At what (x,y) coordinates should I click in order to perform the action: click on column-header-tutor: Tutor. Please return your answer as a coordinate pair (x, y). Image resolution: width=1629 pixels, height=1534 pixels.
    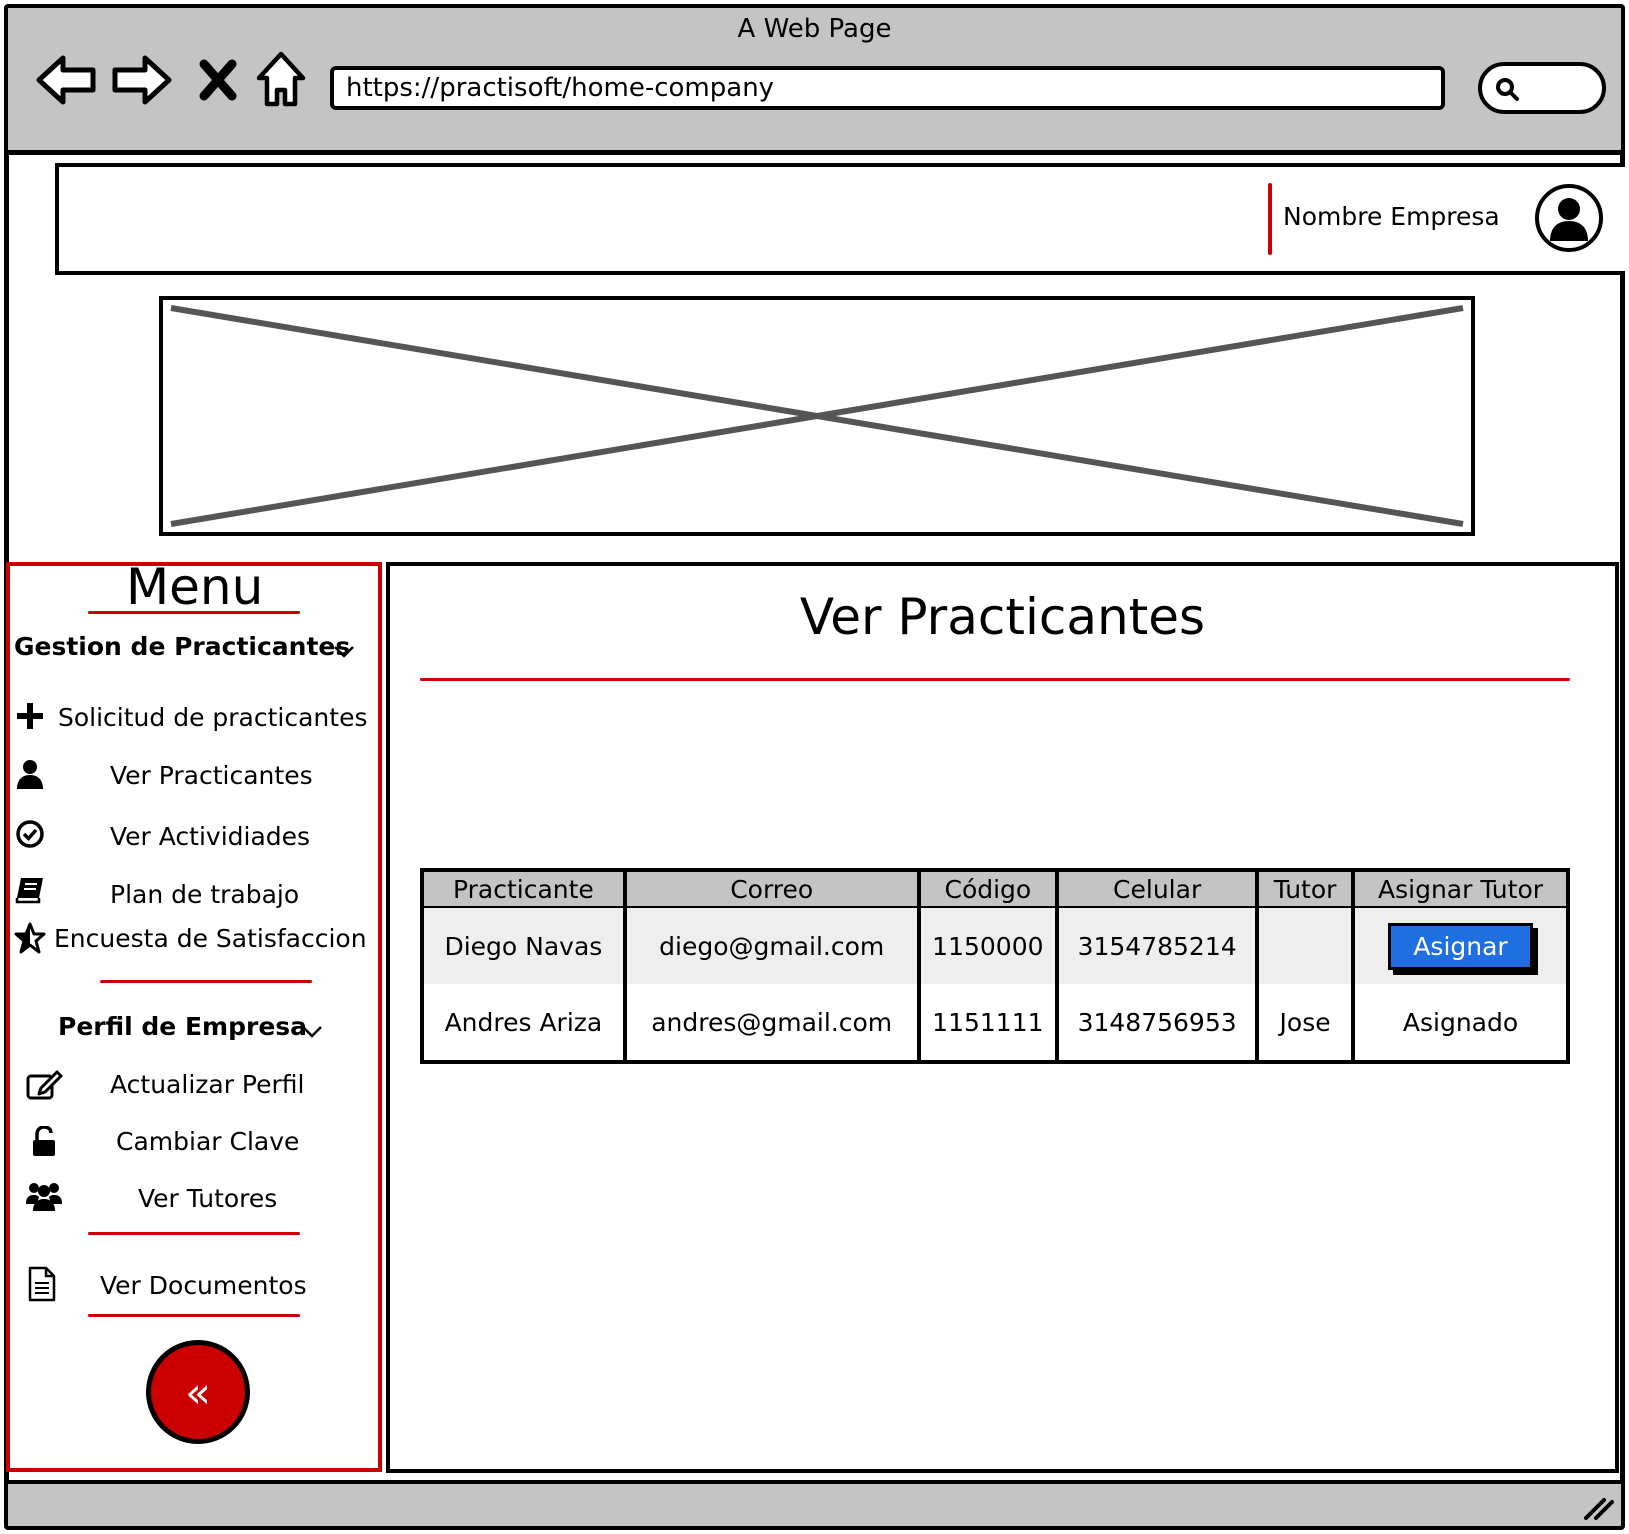
    Looking at the image, I should click on (1304, 889).